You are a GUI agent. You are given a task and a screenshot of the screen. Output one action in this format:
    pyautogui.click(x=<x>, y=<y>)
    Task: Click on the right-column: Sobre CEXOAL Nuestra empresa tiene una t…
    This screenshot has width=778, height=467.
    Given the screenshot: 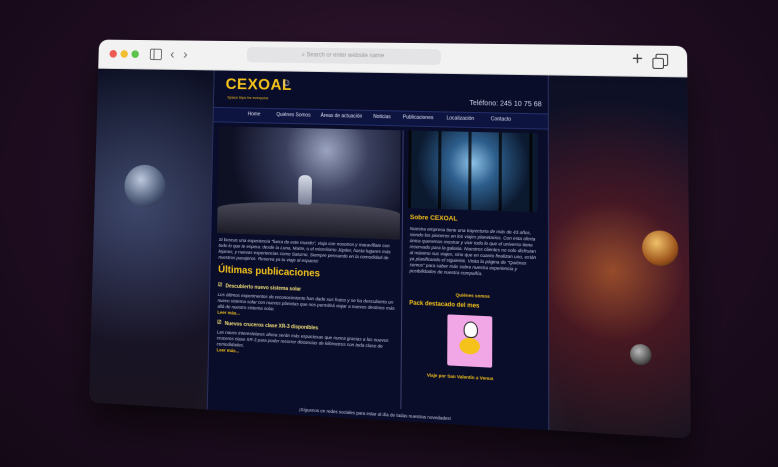 What is the action you would take?
    pyautogui.click(x=473, y=273)
    